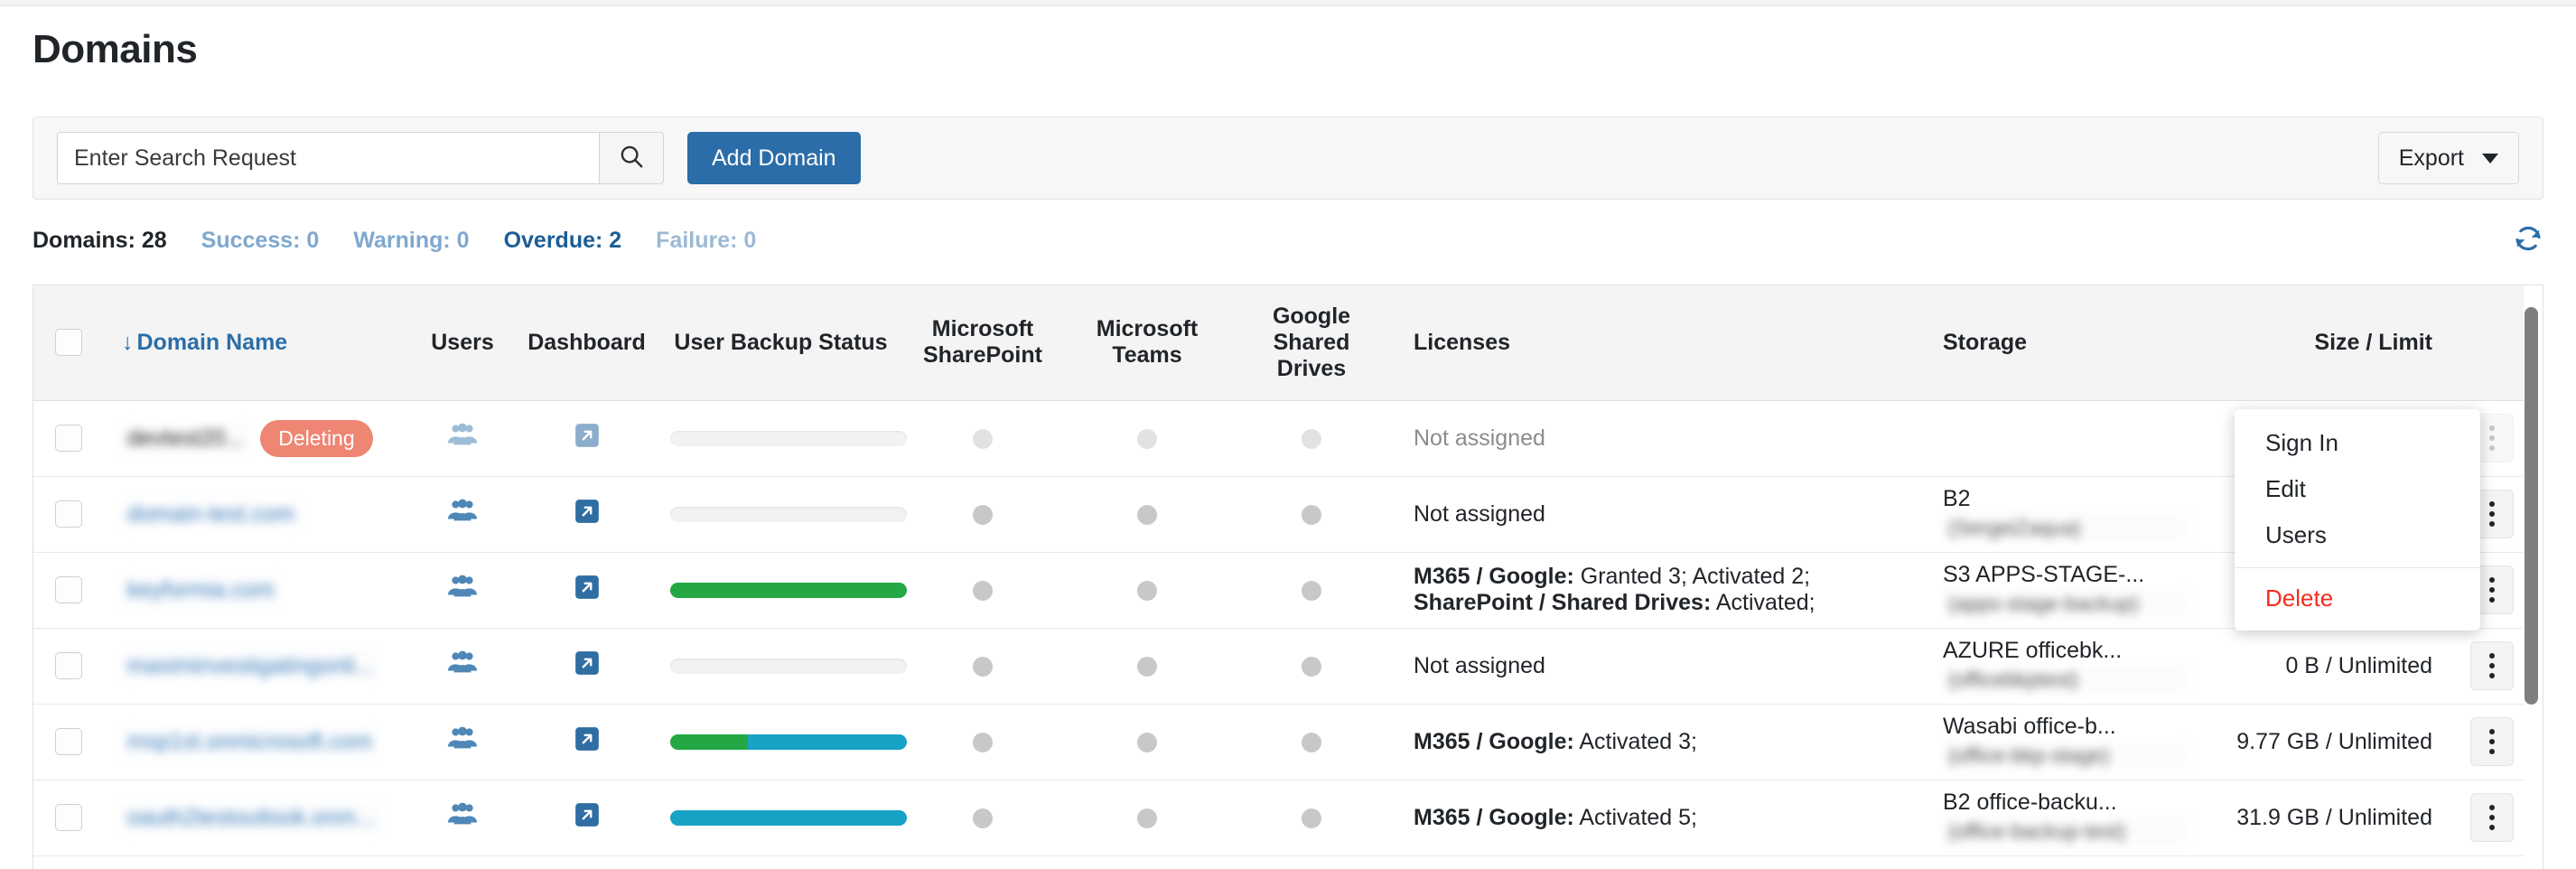 The height and width of the screenshot is (869, 2576). I want to click on domain-name-link: keyformia.com, so click(201, 590).